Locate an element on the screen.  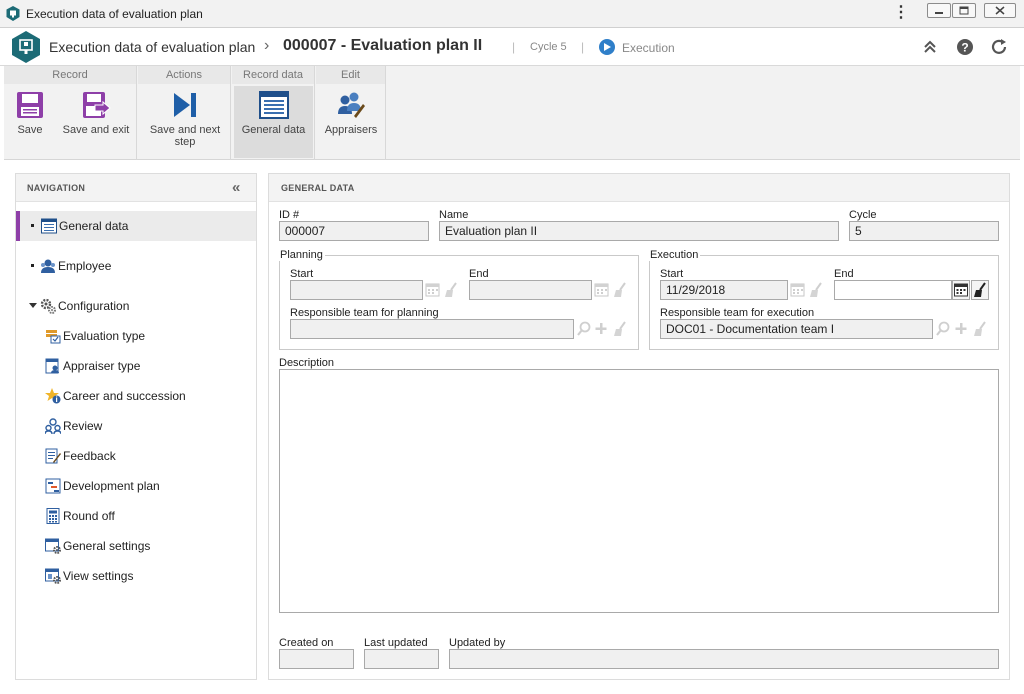
nav-subitem-evaluation-type: Evaluation type is located at coordinates (136, 336).